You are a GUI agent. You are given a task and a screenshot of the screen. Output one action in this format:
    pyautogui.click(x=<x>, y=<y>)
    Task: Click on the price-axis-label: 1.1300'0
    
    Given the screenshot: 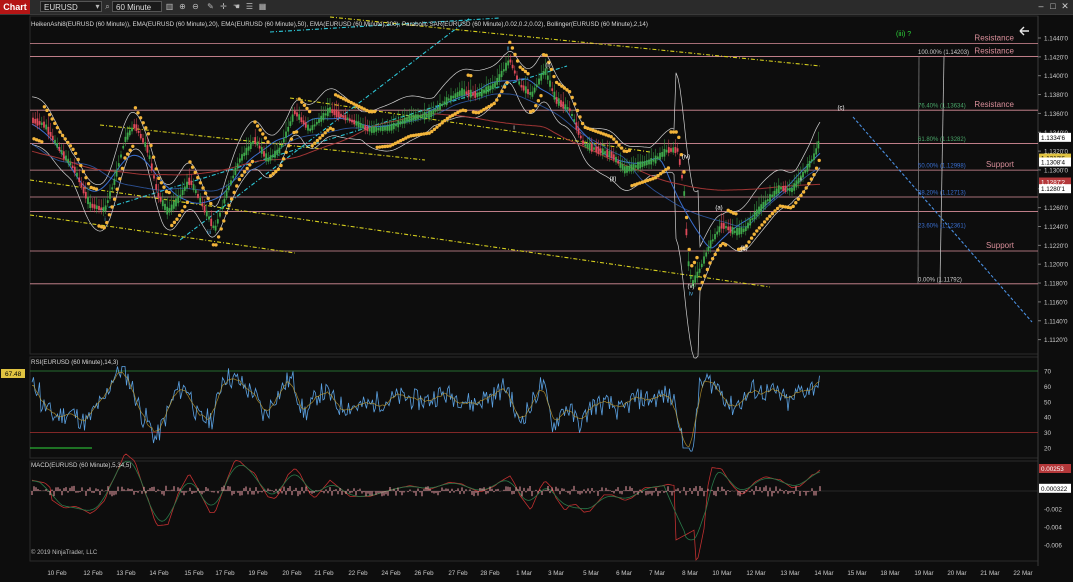 What is the action you would take?
    pyautogui.click(x=1056, y=170)
    